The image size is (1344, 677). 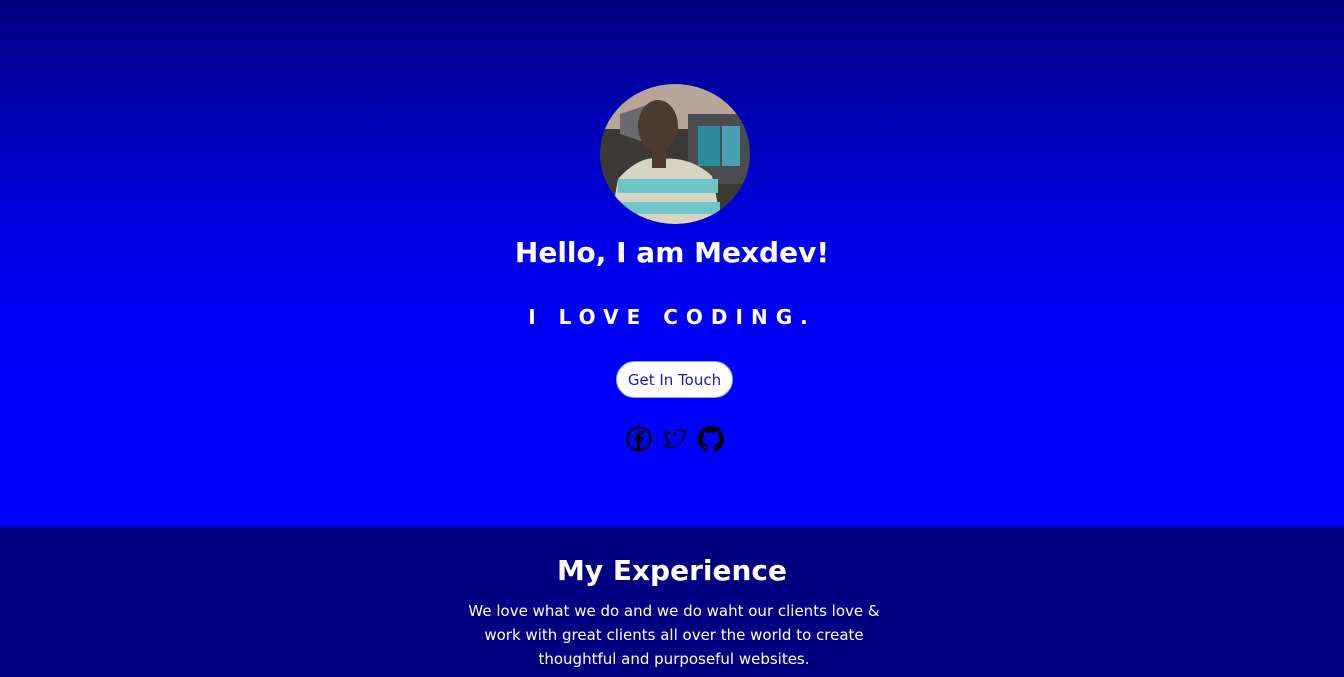 I want to click on hero-greeting: Hello, I am Mexdev!, so click(x=672, y=252).